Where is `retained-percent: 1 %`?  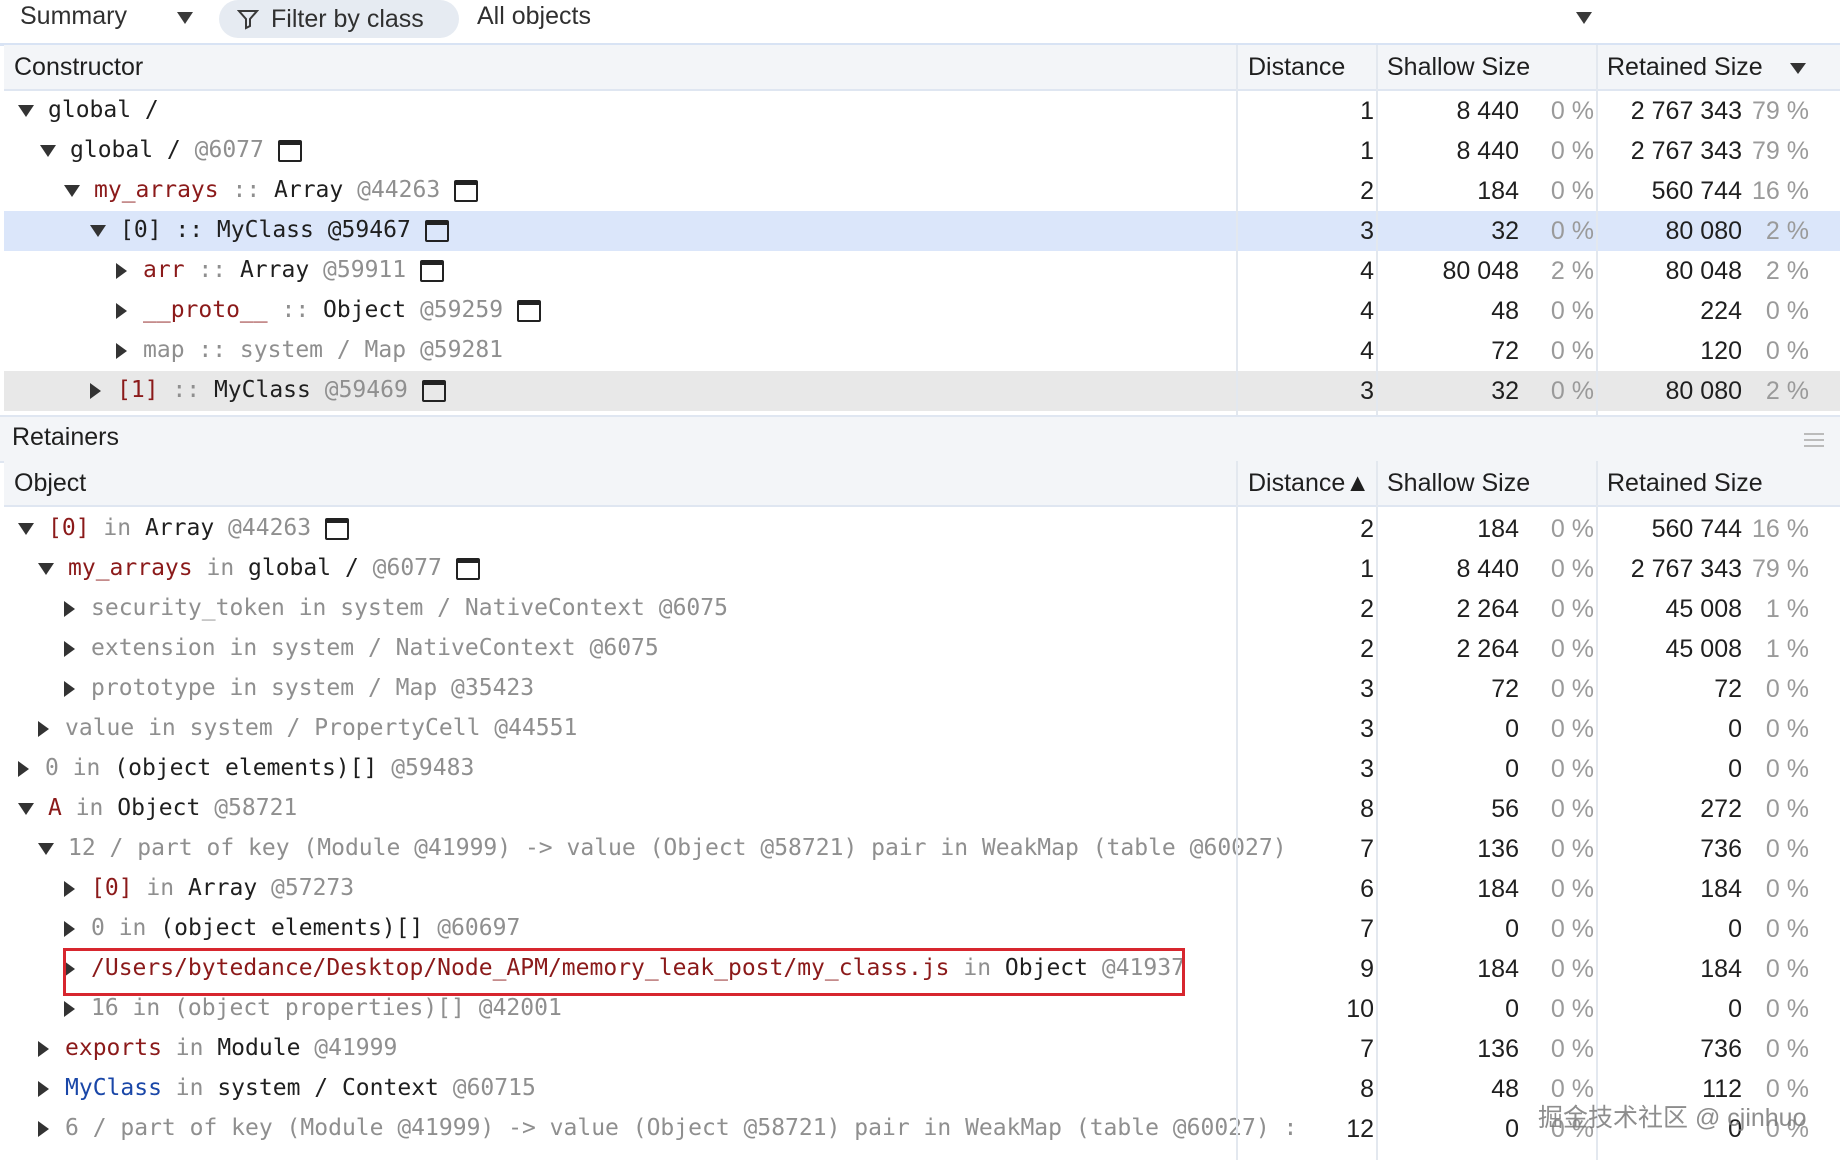 retained-percent: 1 % is located at coordinates (1787, 609).